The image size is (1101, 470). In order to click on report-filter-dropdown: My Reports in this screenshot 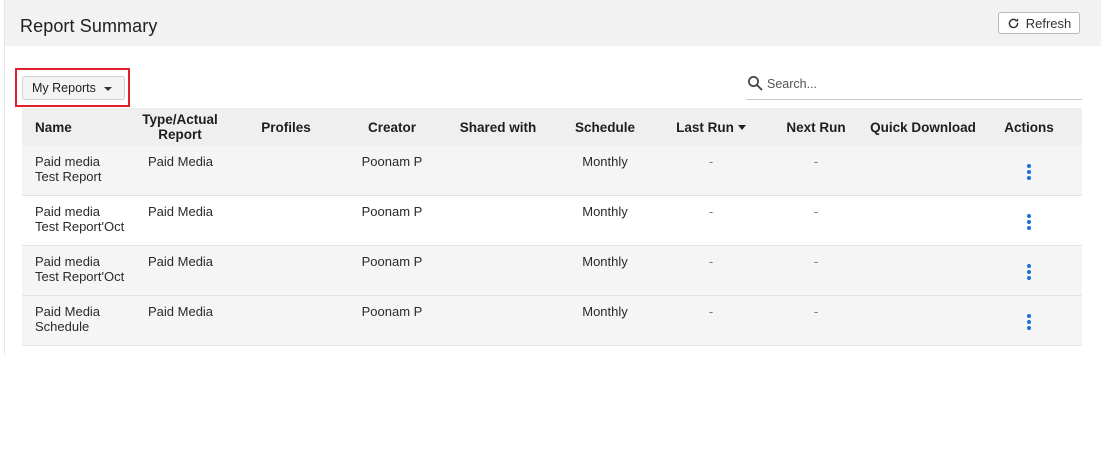, I will do `click(73, 88)`.